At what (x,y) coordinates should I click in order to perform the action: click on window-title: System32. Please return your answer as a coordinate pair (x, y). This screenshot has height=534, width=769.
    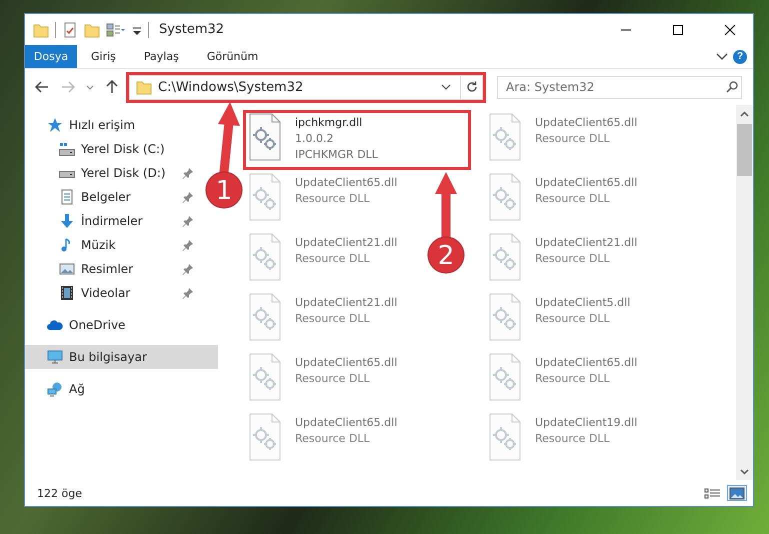
    Looking at the image, I should click on (192, 29).